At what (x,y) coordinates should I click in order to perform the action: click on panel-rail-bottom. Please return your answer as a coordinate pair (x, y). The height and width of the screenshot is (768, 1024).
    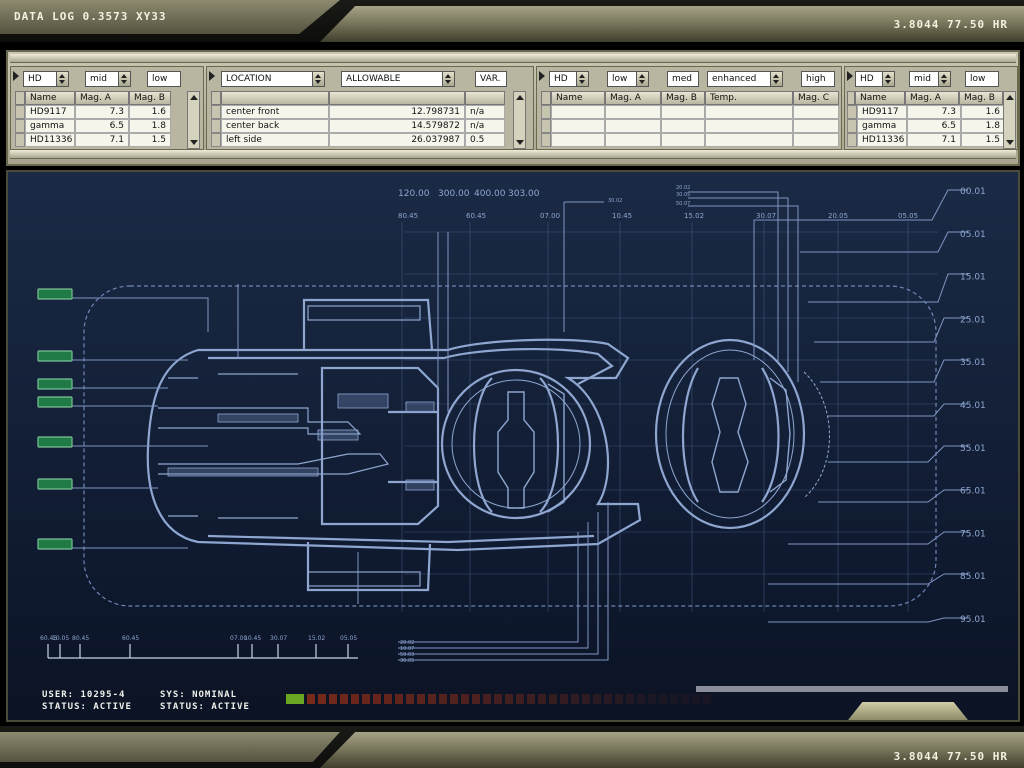
    Looking at the image, I should click on (513, 154).